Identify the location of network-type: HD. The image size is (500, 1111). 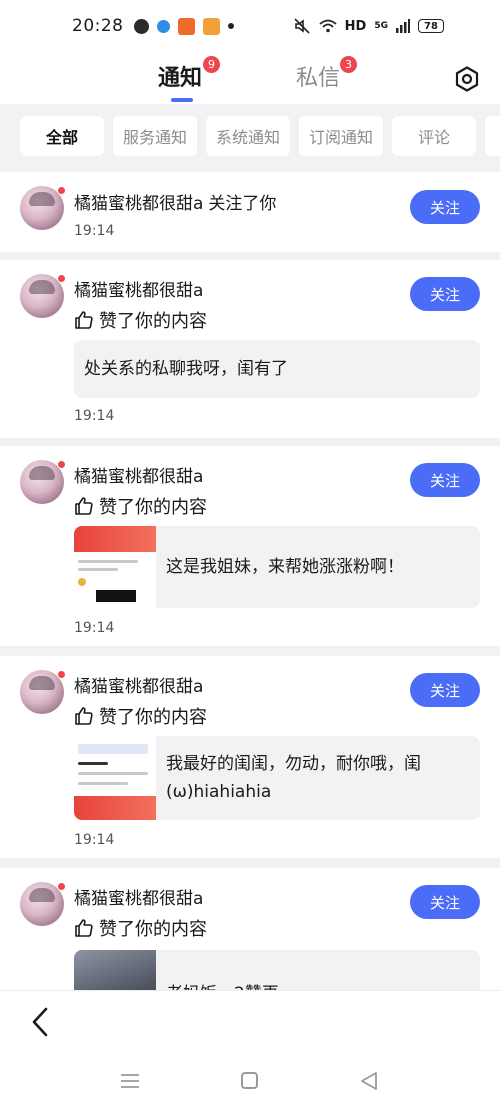
(355, 26).